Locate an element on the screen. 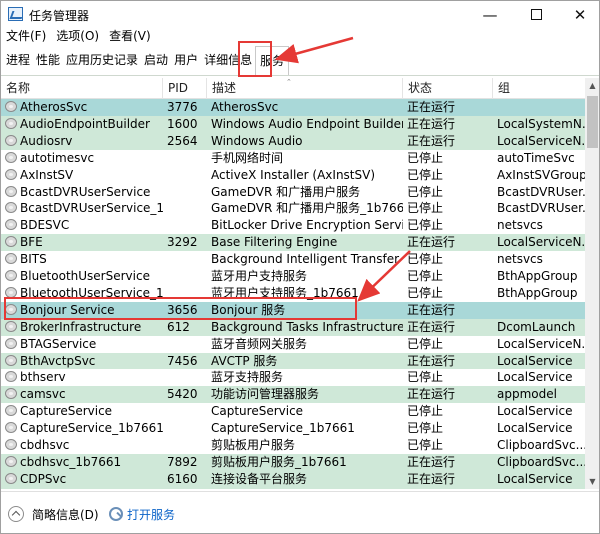 The image size is (600, 534). menu-view: 查看(V) is located at coordinates (130, 37).